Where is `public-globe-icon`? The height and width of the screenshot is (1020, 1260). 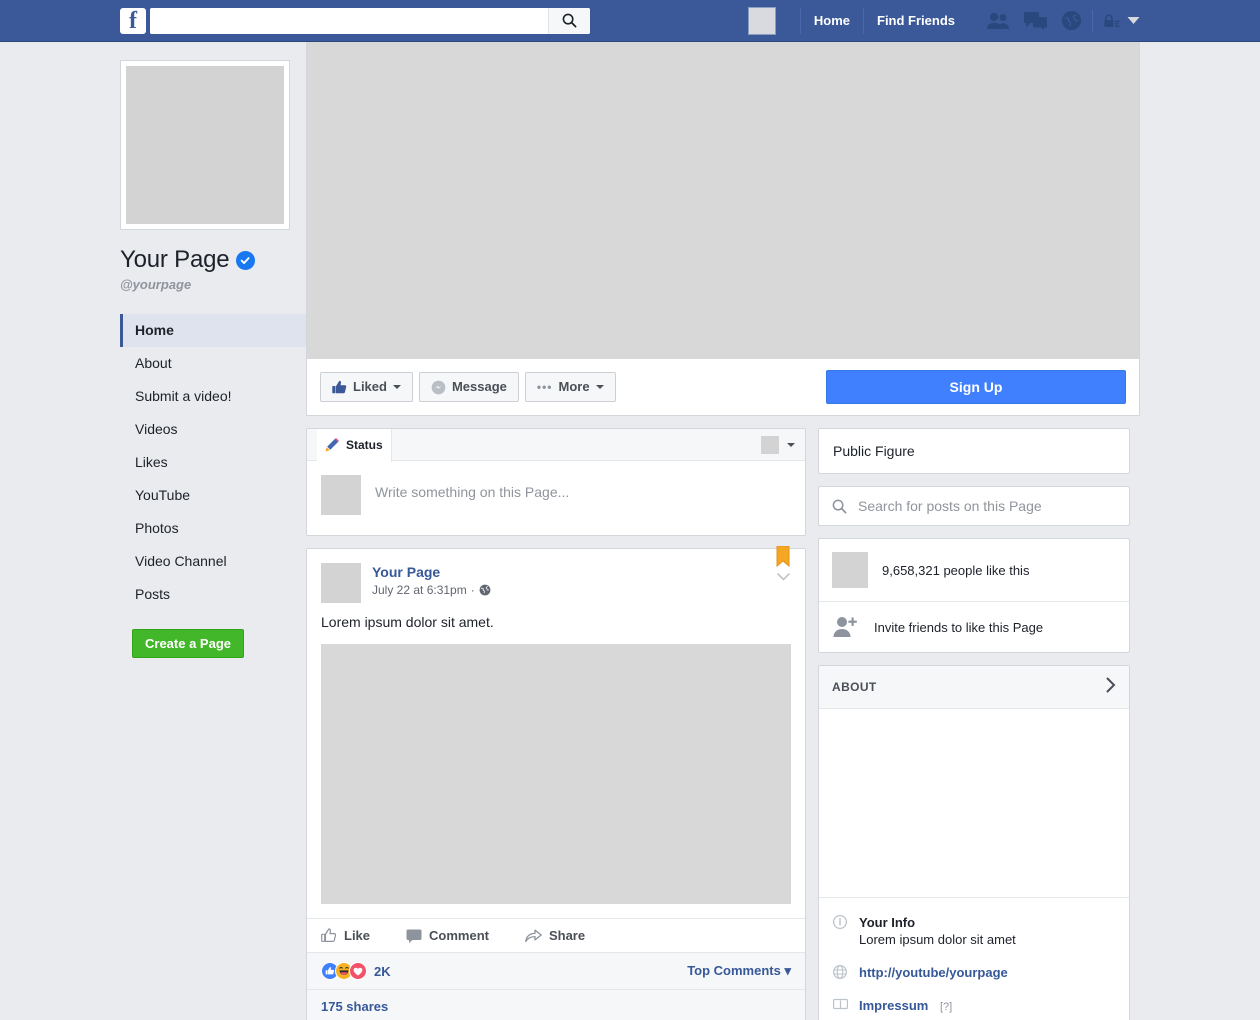
public-globe-icon is located at coordinates (485, 590).